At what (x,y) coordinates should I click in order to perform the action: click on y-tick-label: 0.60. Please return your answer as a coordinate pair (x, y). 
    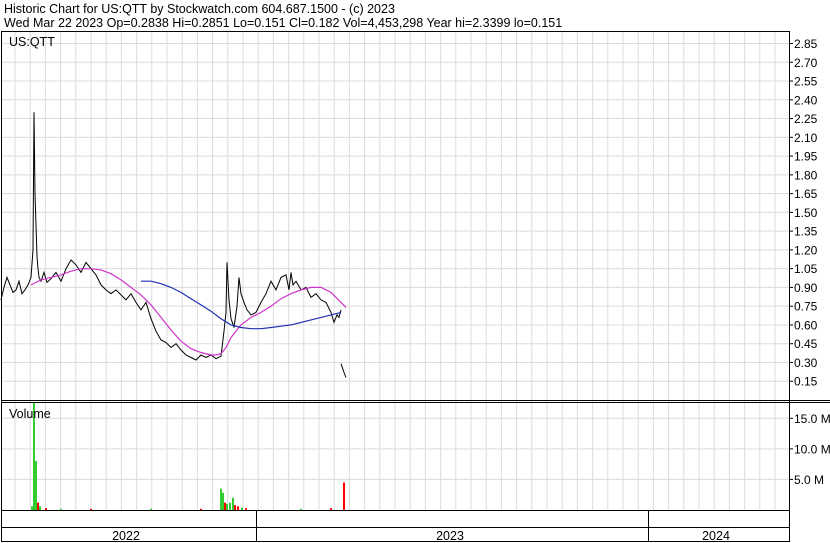
    Looking at the image, I should click on (806, 325).